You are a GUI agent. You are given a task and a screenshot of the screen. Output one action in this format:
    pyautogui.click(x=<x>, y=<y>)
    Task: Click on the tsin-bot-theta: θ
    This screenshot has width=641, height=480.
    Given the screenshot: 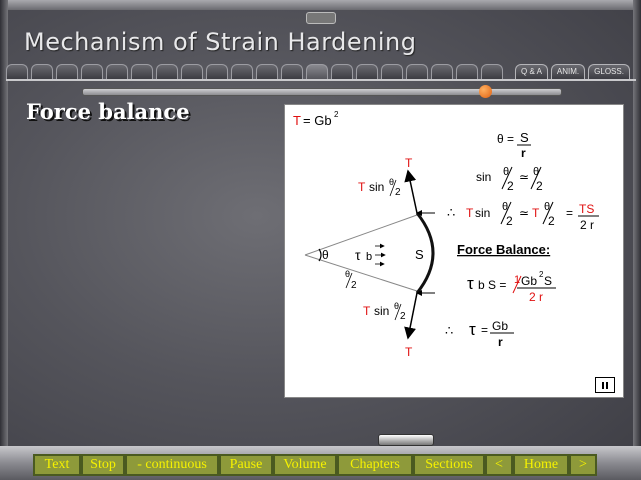 What is the action you would take?
    pyautogui.click(x=396, y=306)
    